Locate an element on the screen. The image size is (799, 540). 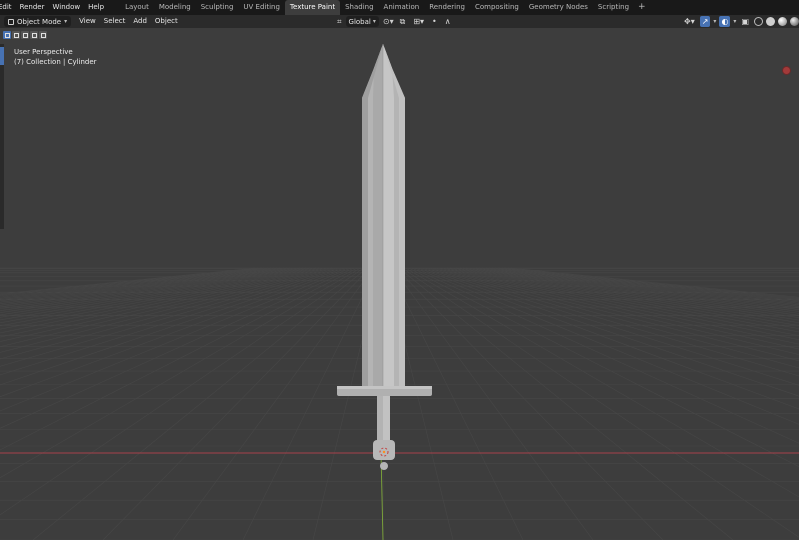
select-mode-buttons is located at coordinates (25, 35).